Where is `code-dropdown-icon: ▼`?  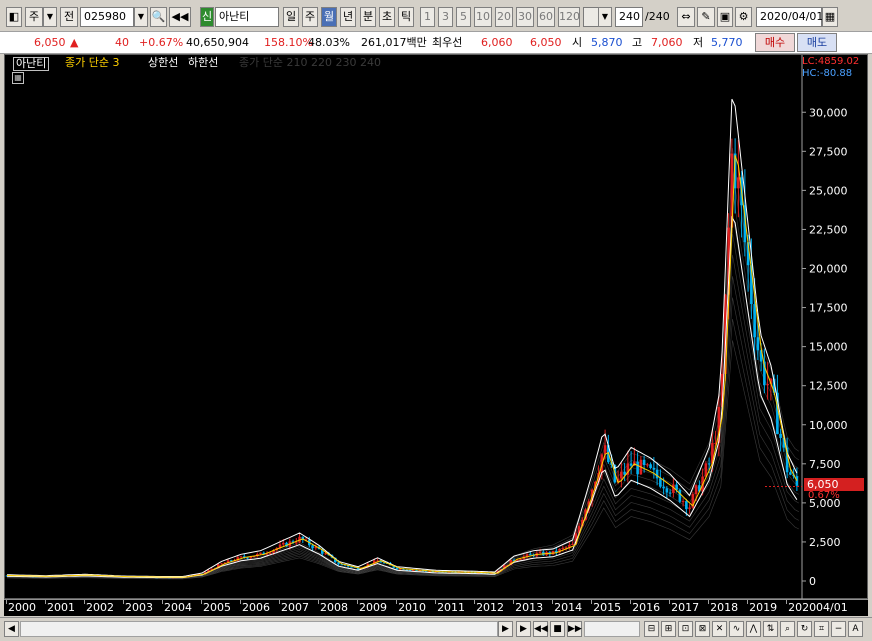 code-dropdown-icon: ▼ is located at coordinates (141, 17).